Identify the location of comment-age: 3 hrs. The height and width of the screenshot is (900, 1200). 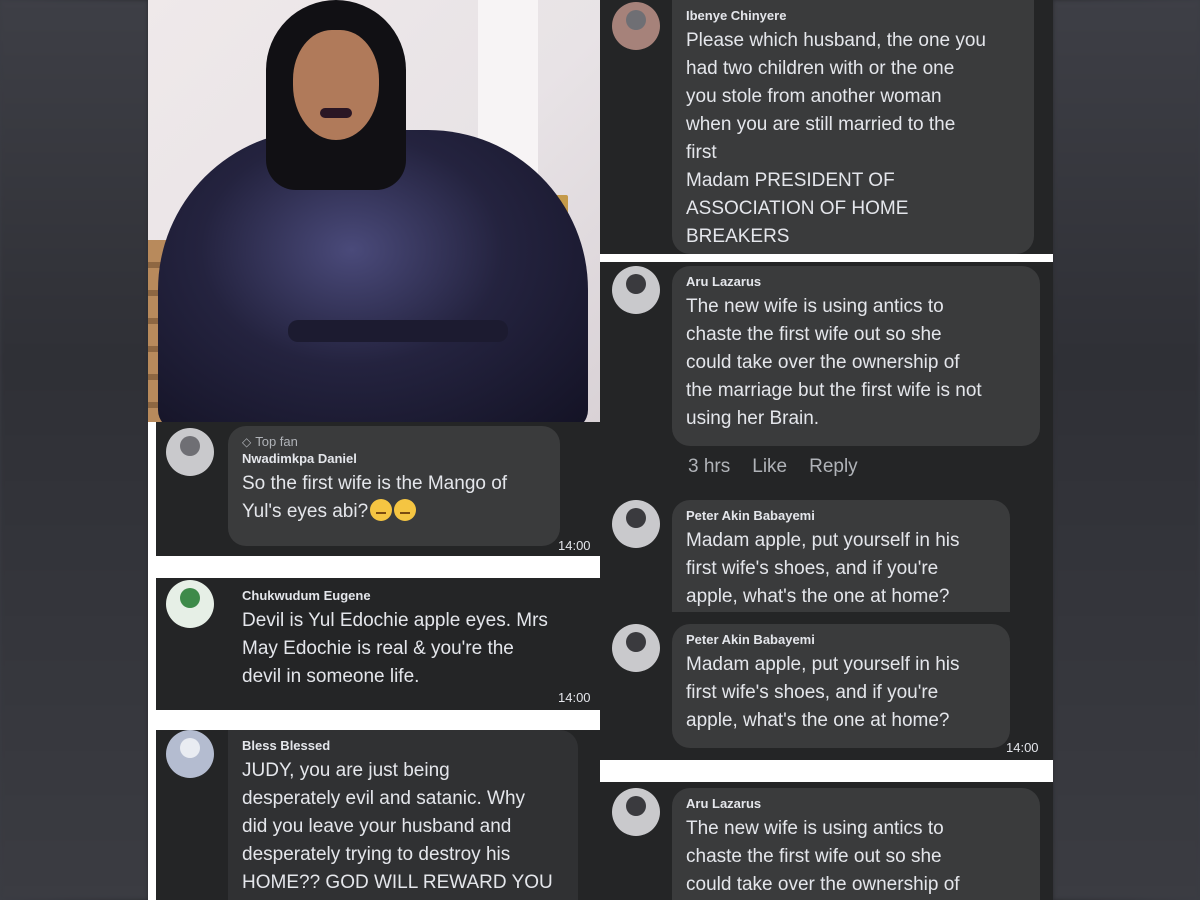
(709, 466).